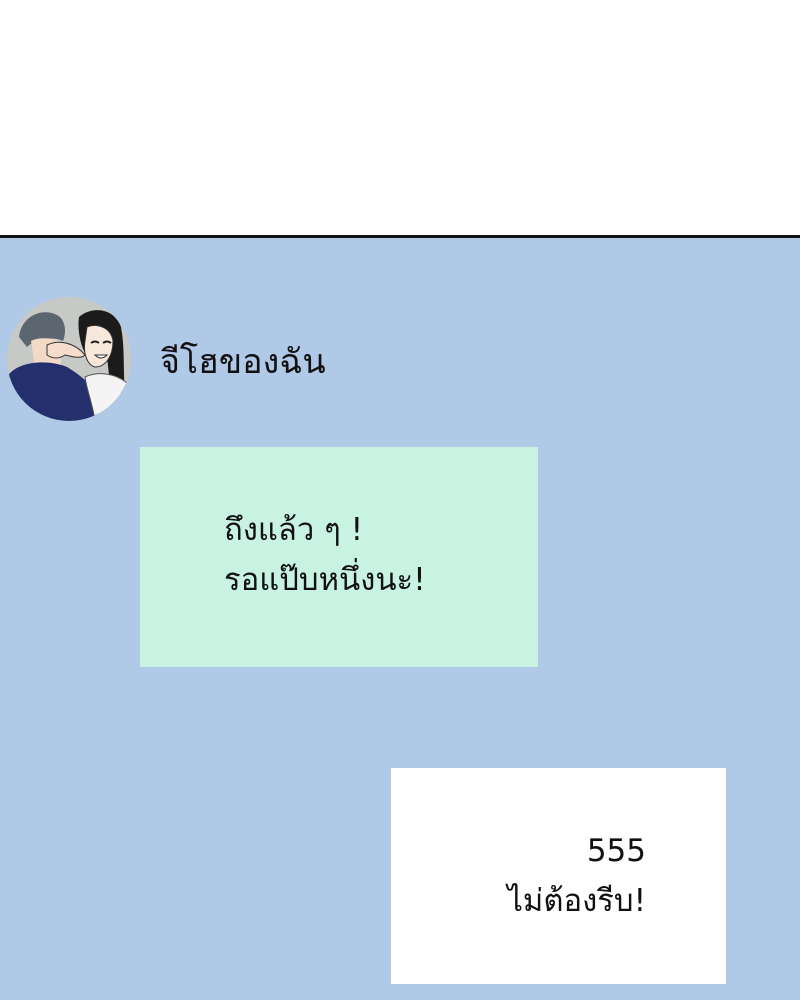 Image resolution: width=800 pixels, height=1000 pixels. Describe the element at coordinates (243, 362) in the screenshot. I see `contact-name: จีโฮของฉัน` at that location.